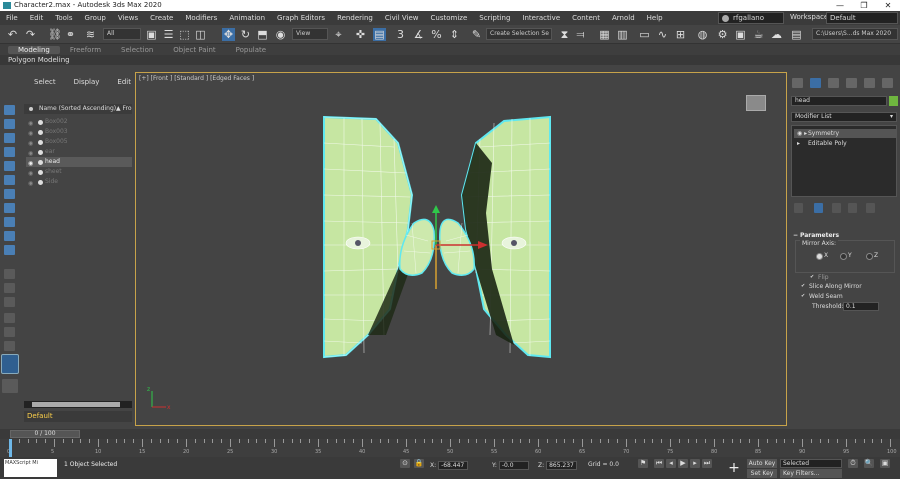  Describe the element at coordinates (84, 82) in the screenshot. I see `menu-display: Display` at that location.